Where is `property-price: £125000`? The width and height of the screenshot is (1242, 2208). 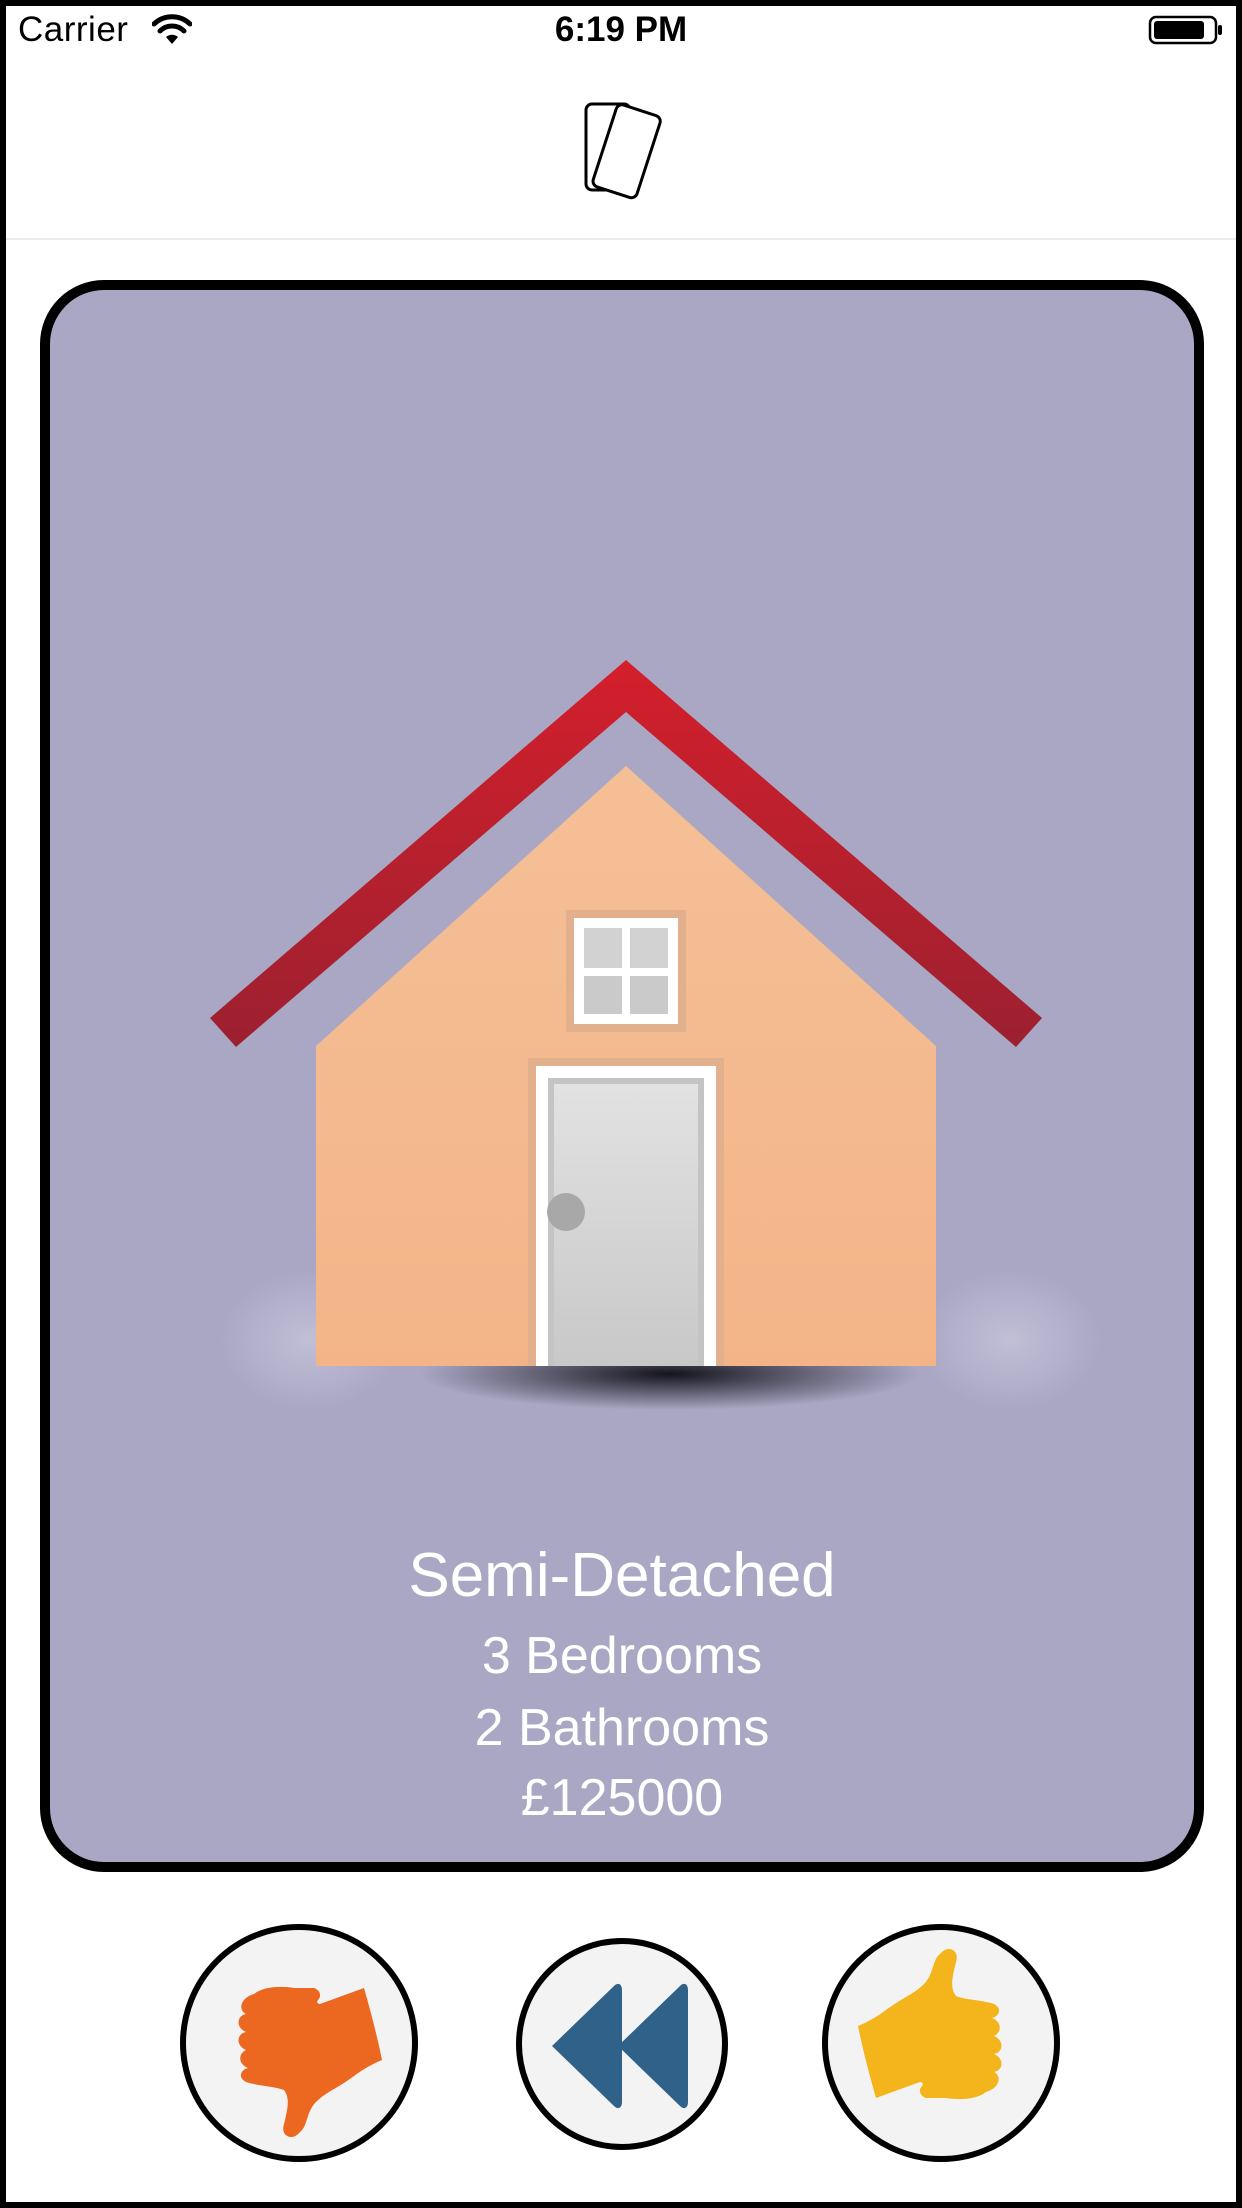 property-price: £125000 is located at coordinates (622, 1798).